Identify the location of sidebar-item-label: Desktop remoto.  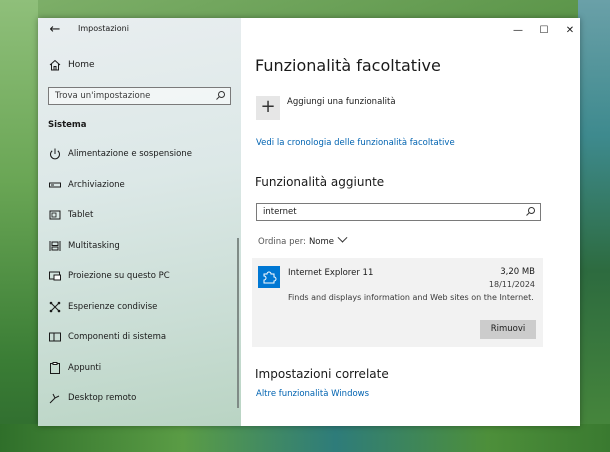
(102, 398).